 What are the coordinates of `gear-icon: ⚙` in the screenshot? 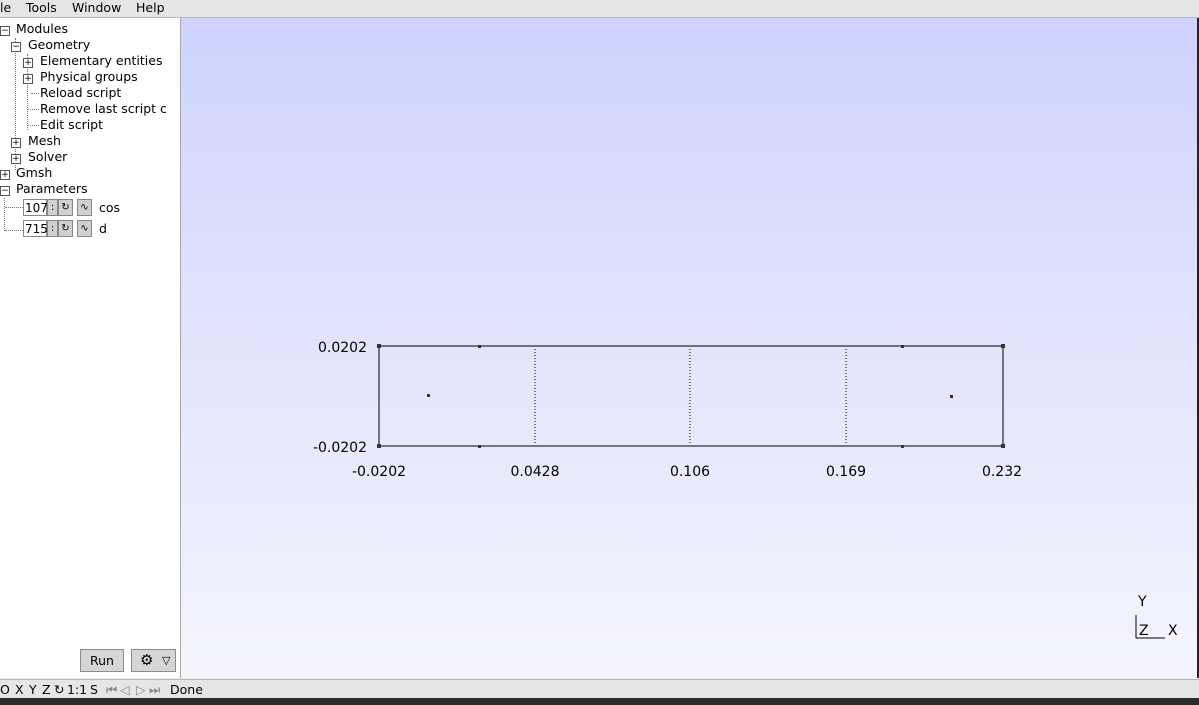 It's located at (147, 660).